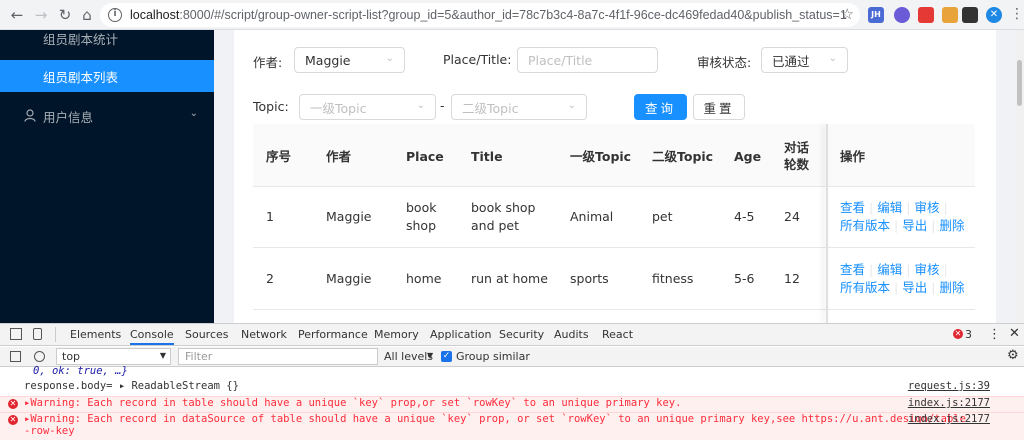 The height and width of the screenshot is (440, 1024). I want to click on row2-title: run at home, so click(509, 278).